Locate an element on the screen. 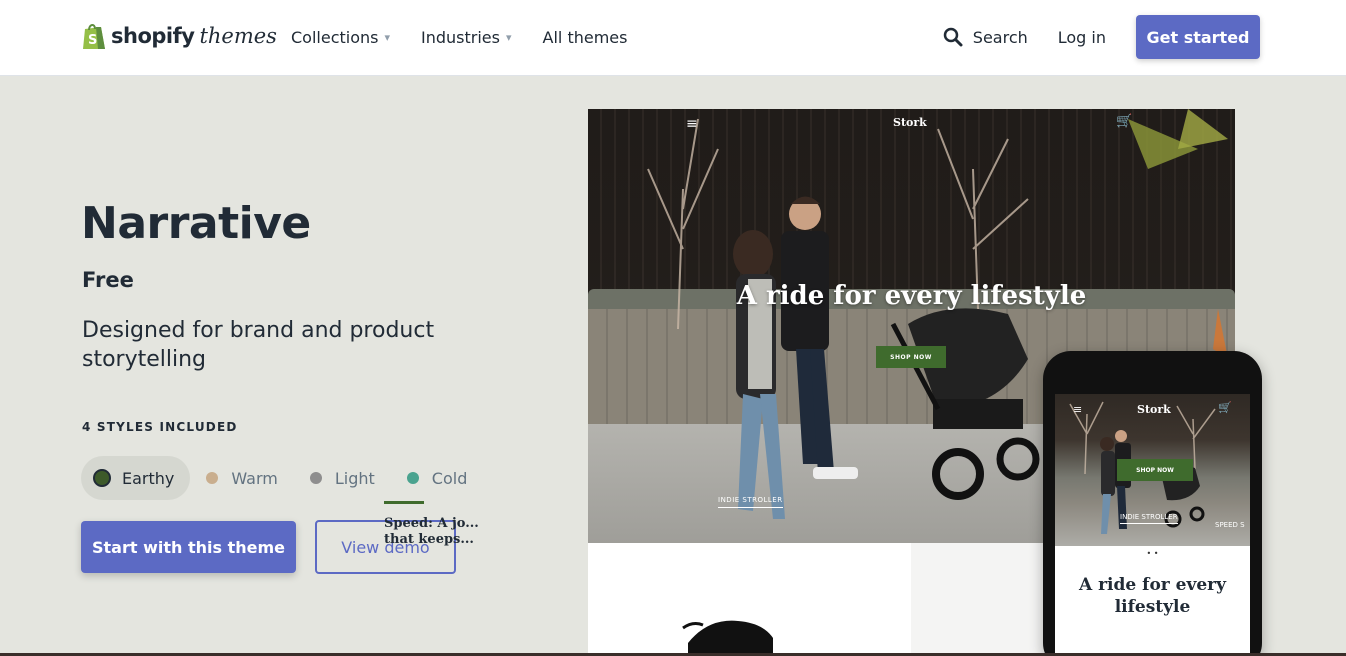  nav-industries-label: Industries is located at coordinates (460, 37).